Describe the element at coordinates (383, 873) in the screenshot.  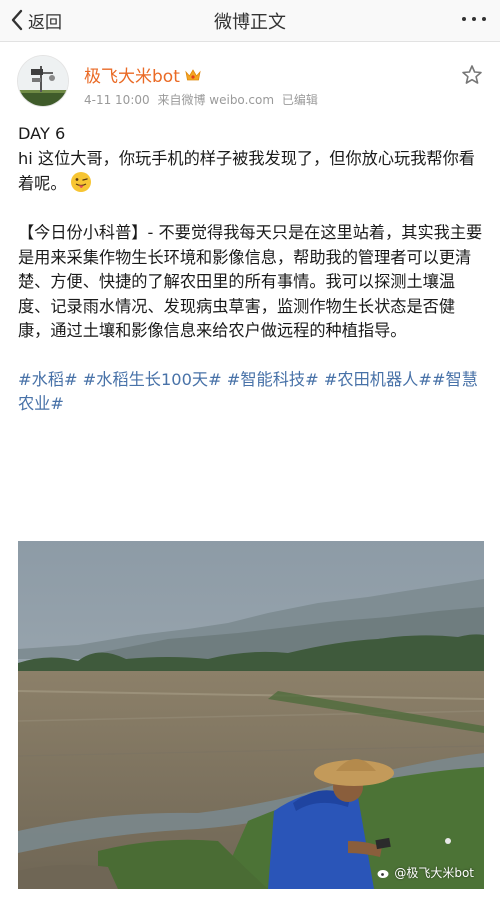
I see `weibo-logo-icon` at that location.